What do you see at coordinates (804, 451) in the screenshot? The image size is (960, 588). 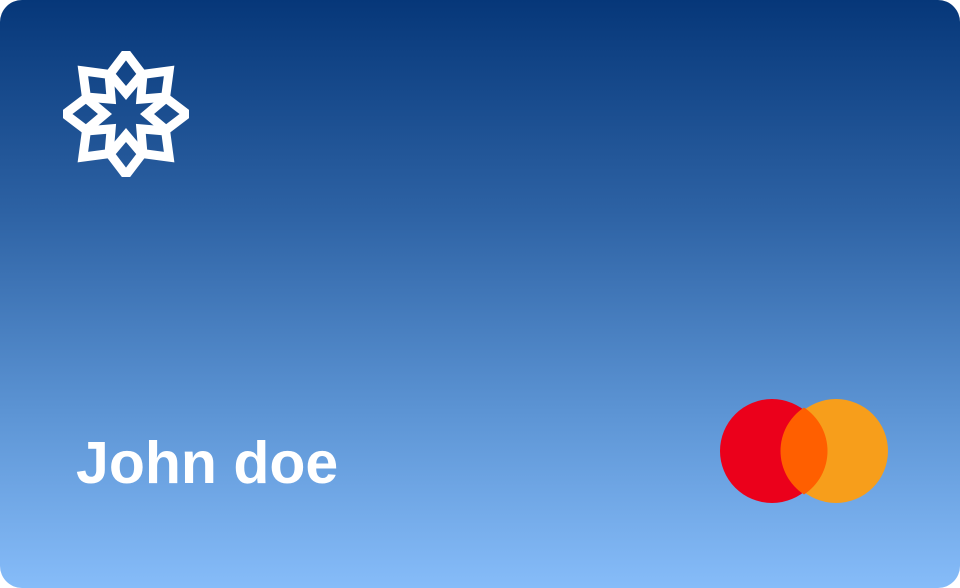 I see `mastercard-logo-icon` at bounding box center [804, 451].